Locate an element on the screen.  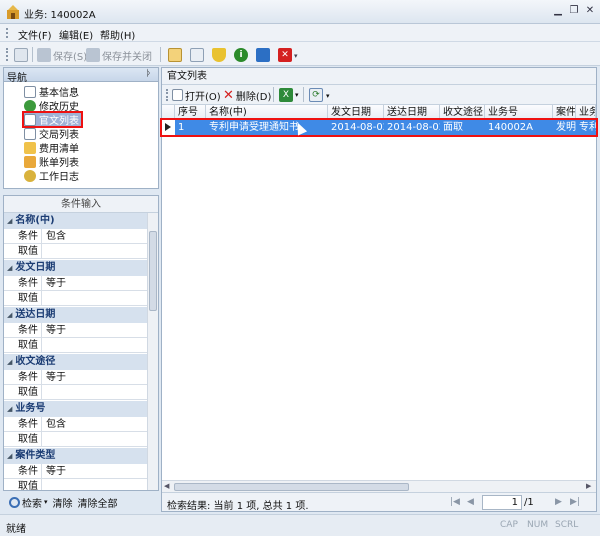
nav-item-fees: 费用清单 is located at coordinates (51, 148).